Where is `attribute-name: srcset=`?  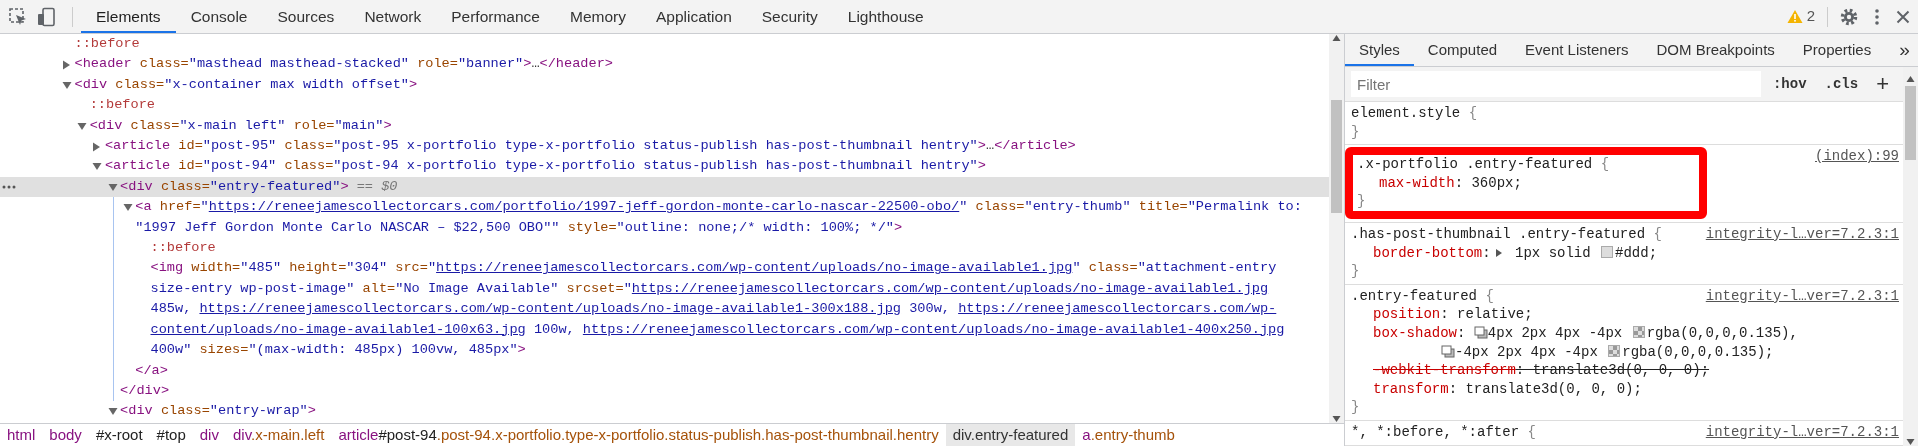
attribute-name: srcset= is located at coordinates (594, 288).